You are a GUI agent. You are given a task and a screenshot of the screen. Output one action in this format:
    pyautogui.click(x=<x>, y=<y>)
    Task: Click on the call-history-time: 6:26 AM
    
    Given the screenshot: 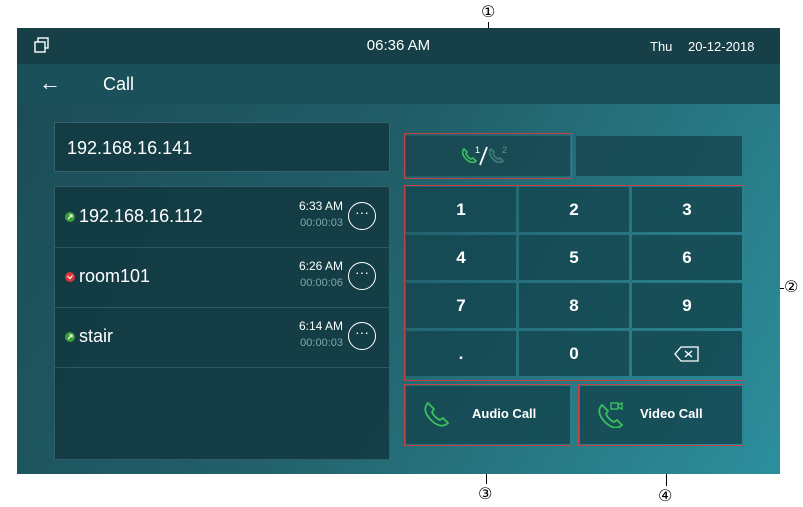 What is the action you would take?
    pyautogui.click(x=320, y=266)
    